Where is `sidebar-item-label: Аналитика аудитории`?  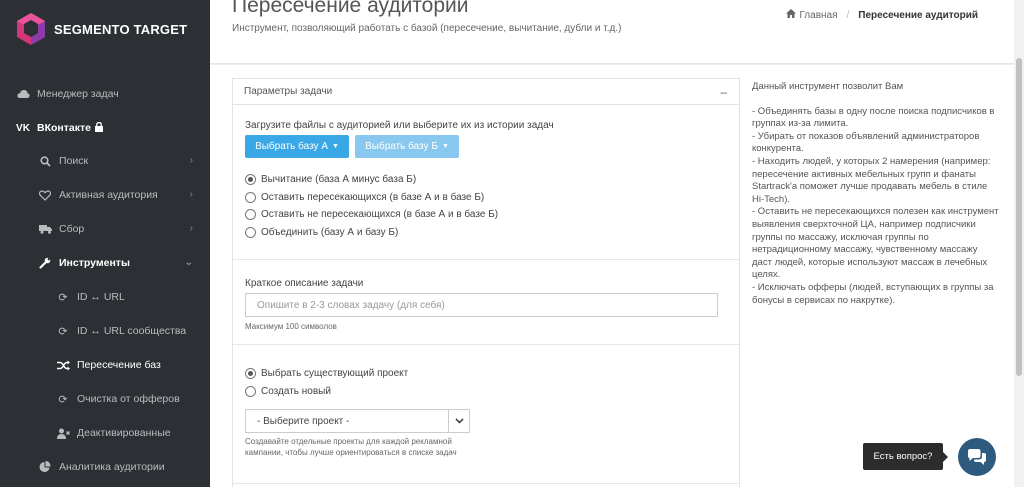
sidebar-item-label: Аналитика аудитории is located at coordinates (112, 467).